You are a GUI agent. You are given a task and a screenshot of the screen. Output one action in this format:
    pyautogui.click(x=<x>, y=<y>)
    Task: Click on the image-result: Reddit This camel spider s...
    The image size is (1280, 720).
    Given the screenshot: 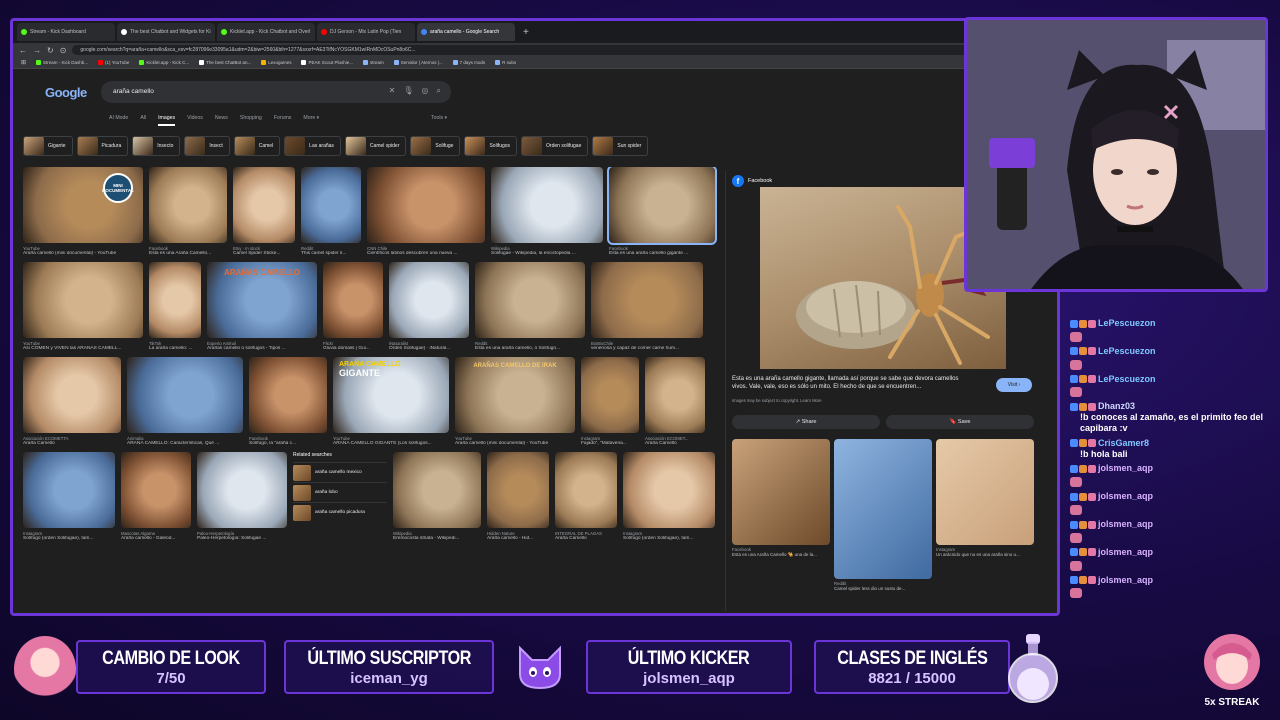 What is the action you would take?
    pyautogui.click(x=331, y=211)
    